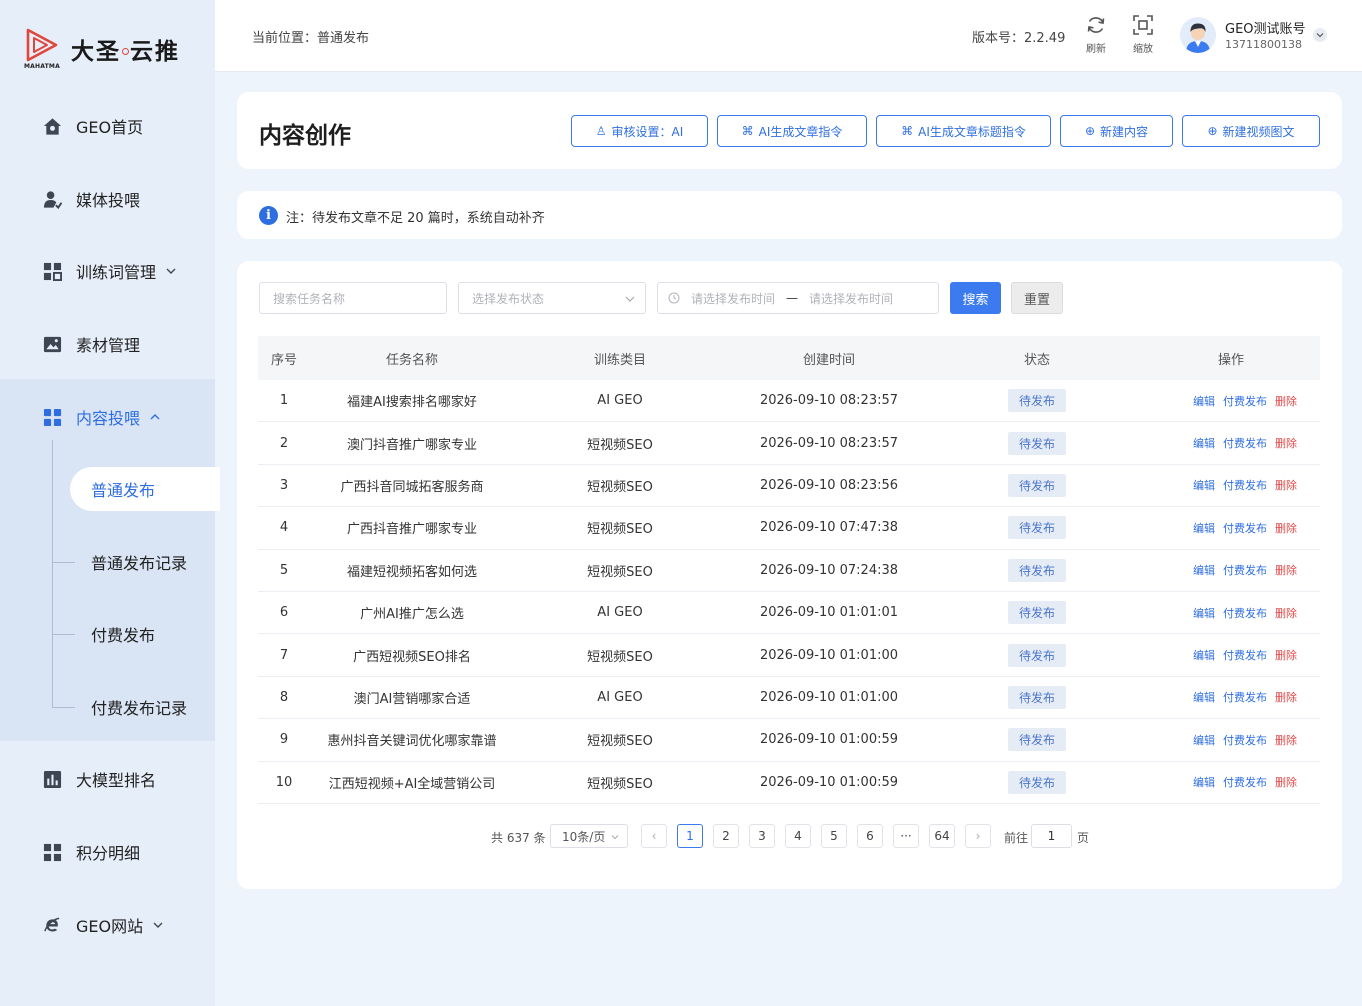 This screenshot has height=1006, width=1362. What do you see at coordinates (107, 779) in the screenshot?
I see `nav-item-model-ranking: 大模型排名` at bounding box center [107, 779].